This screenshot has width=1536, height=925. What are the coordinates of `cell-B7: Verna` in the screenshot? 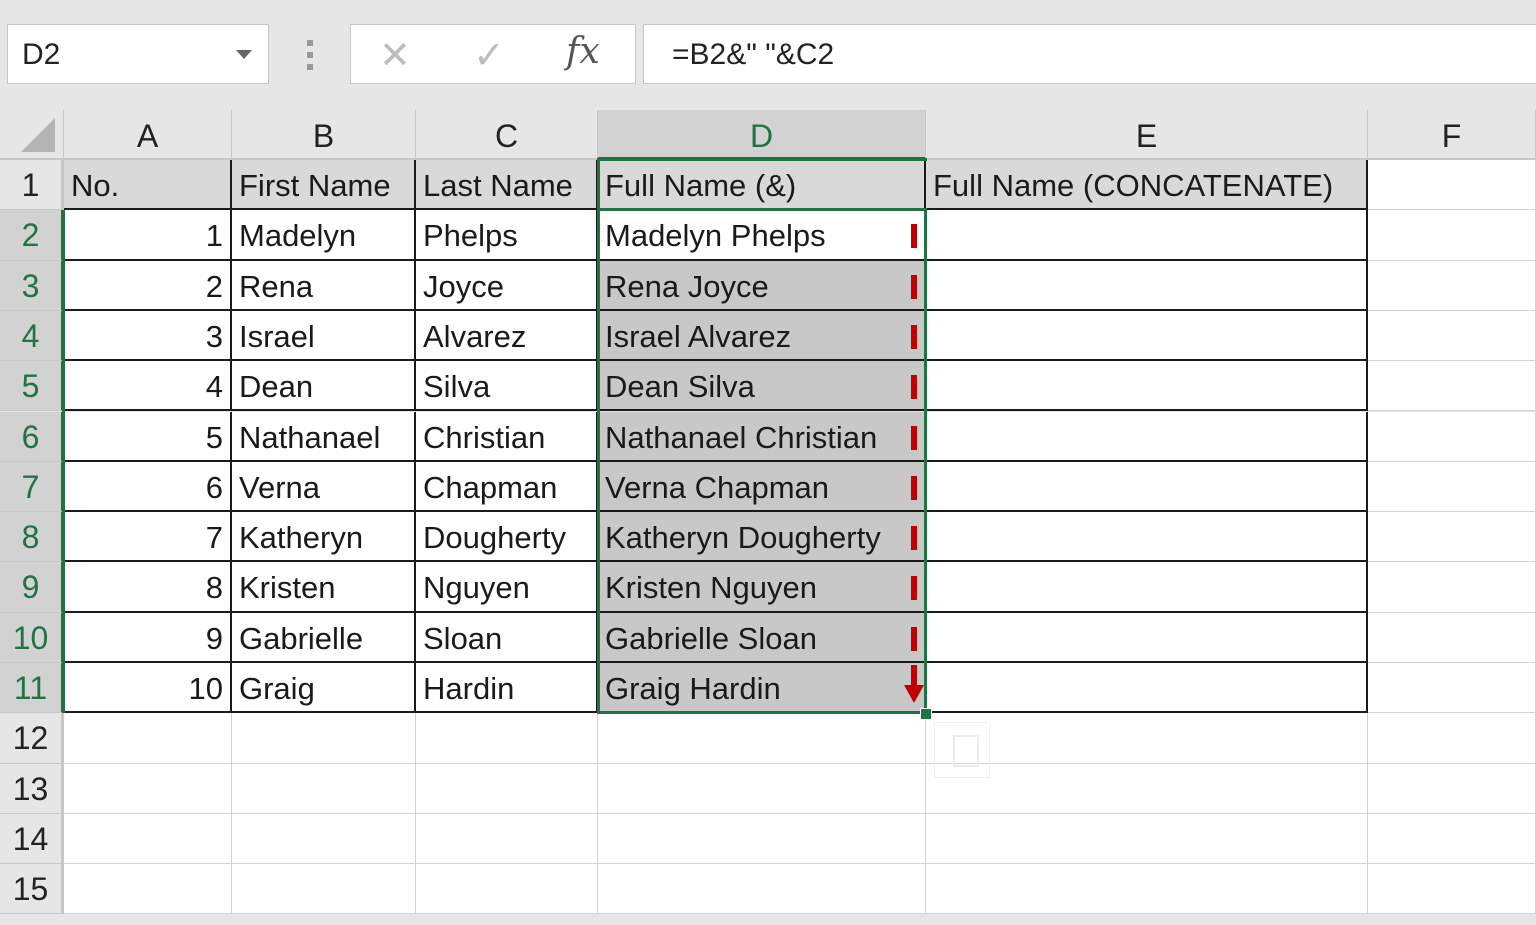 It's located at (324, 487).